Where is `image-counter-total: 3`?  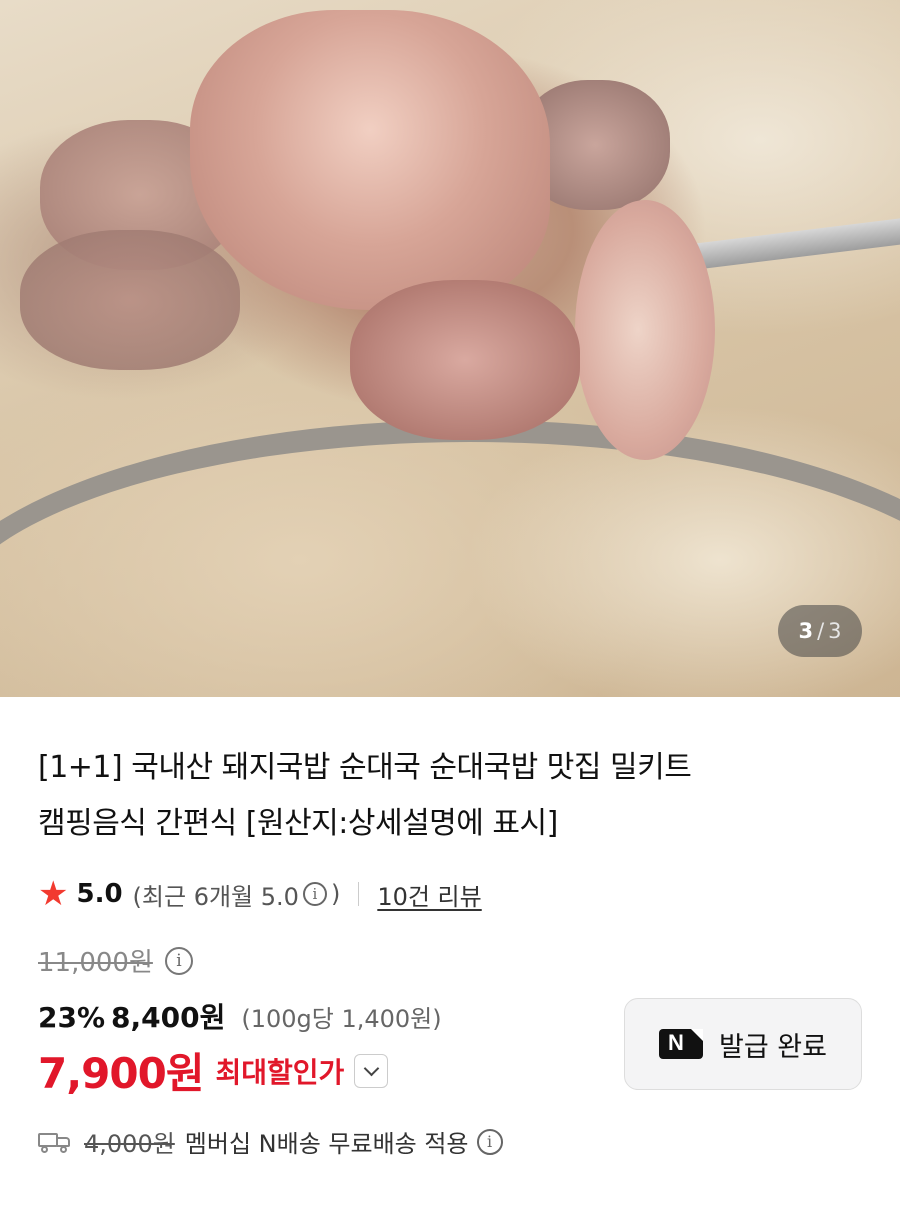 image-counter-total: 3 is located at coordinates (835, 631).